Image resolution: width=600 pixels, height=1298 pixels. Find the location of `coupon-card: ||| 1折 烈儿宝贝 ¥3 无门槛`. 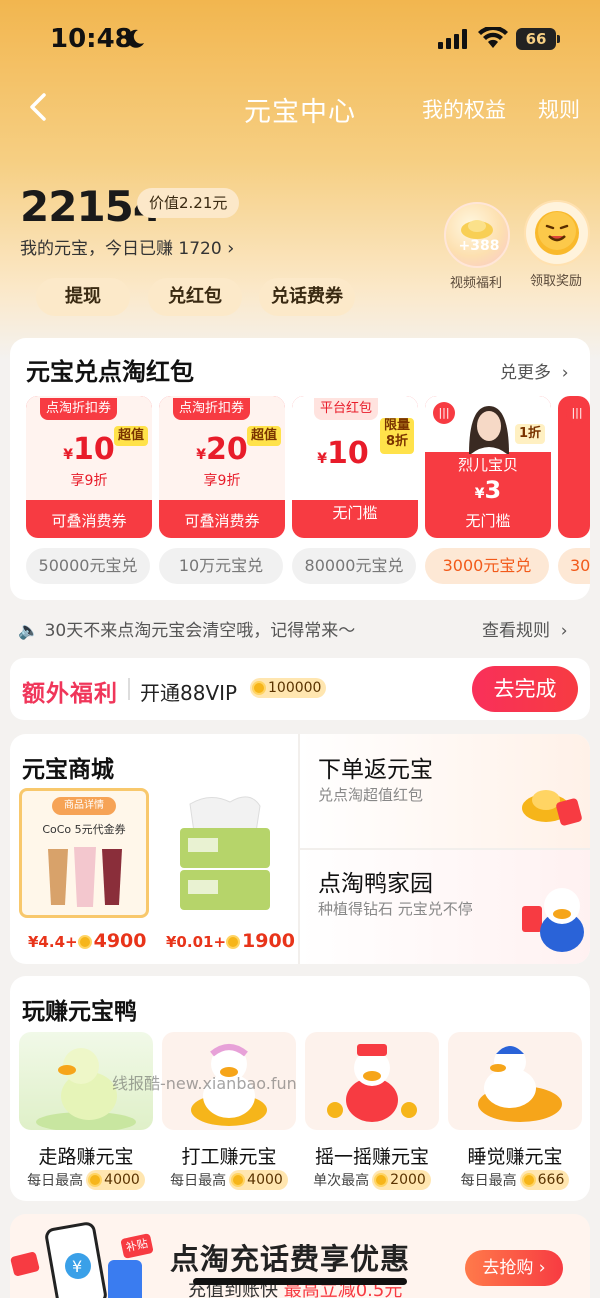

coupon-card: ||| 1折 烈儿宝贝 ¥3 无门槛 is located at coordinates (488, 467).